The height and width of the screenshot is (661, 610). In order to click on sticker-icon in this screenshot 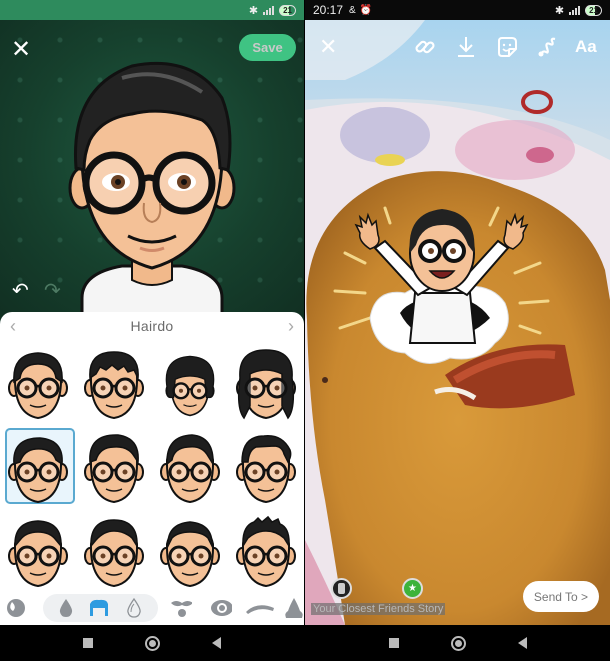, I will do `click(507, 47)`.